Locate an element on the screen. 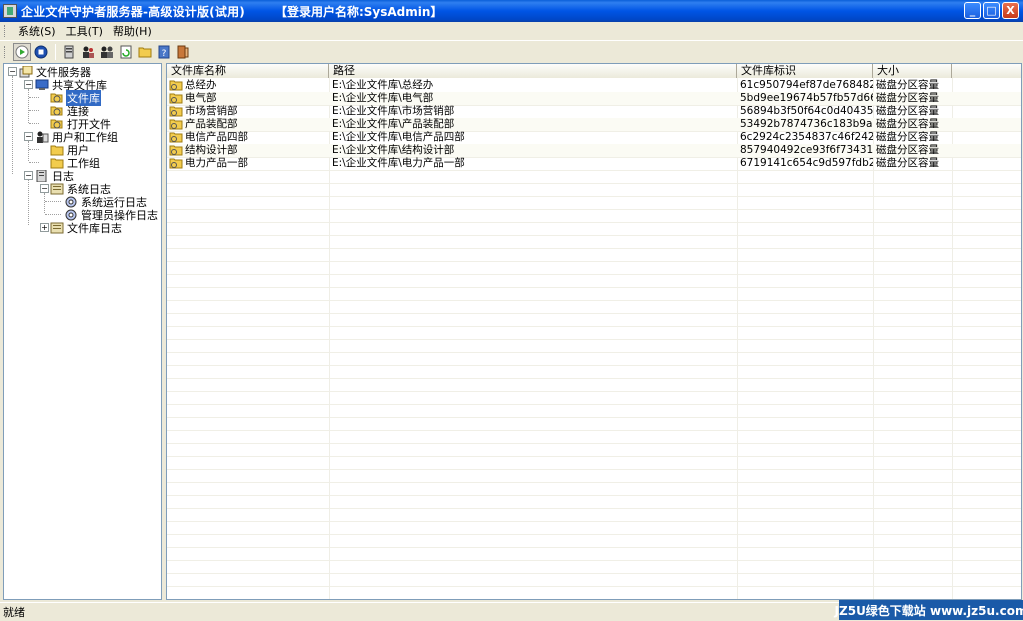 This screenshot has width=1023, height=621. menu-system: 系统(S) is located at coordinates (37, 31).